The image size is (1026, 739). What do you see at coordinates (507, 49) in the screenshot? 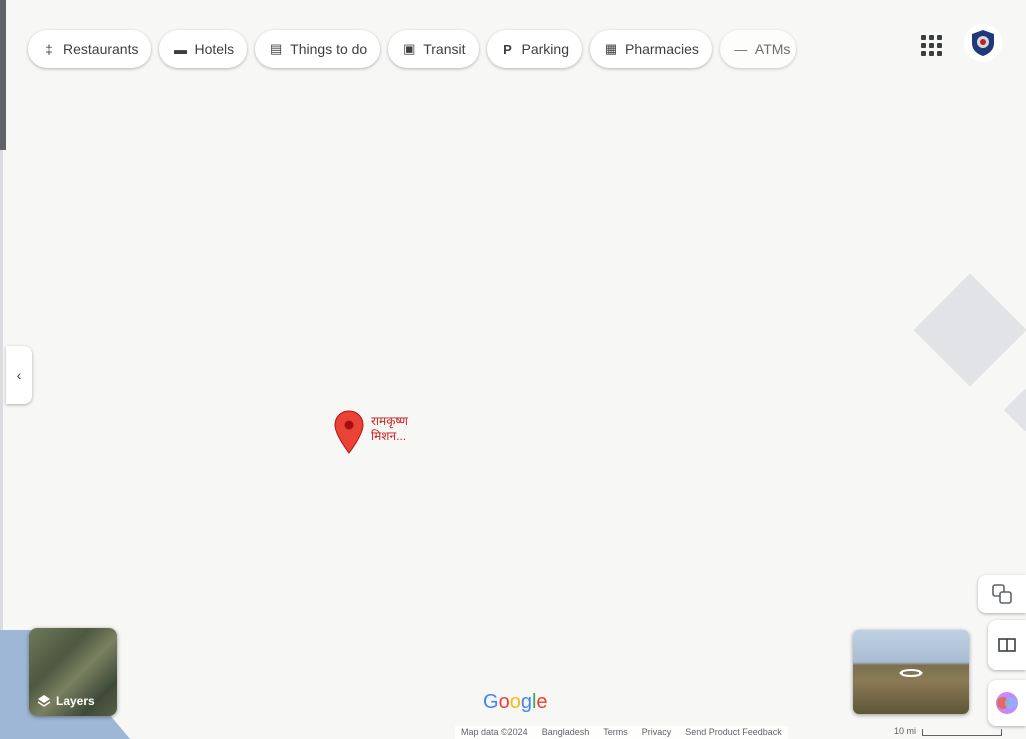
I see `parking-icon: P` at bounding box center [507, 49].